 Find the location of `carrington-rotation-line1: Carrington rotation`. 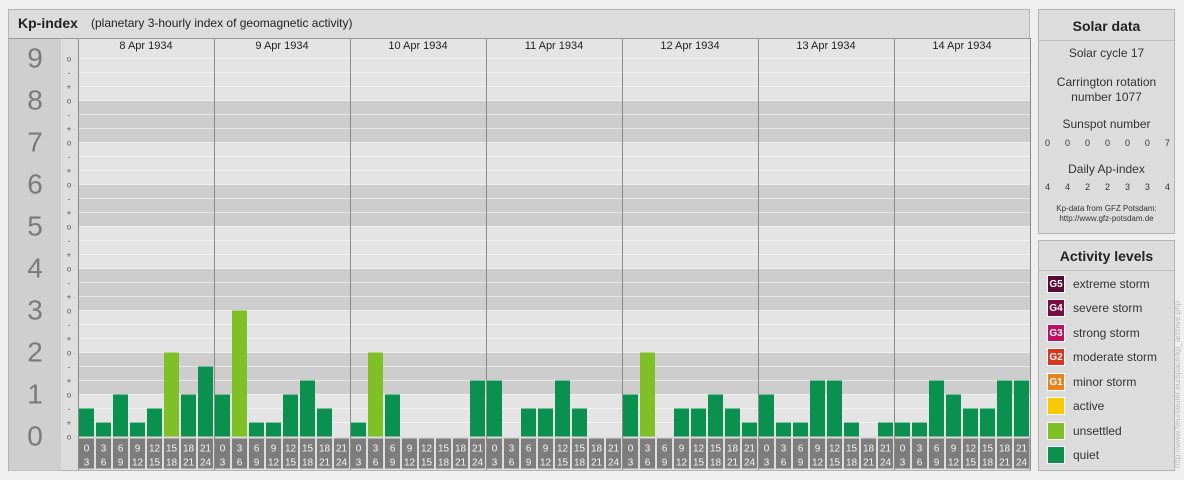

carrington-rotation-line1: Carrington rotation is located at coordinates (1106, 82).